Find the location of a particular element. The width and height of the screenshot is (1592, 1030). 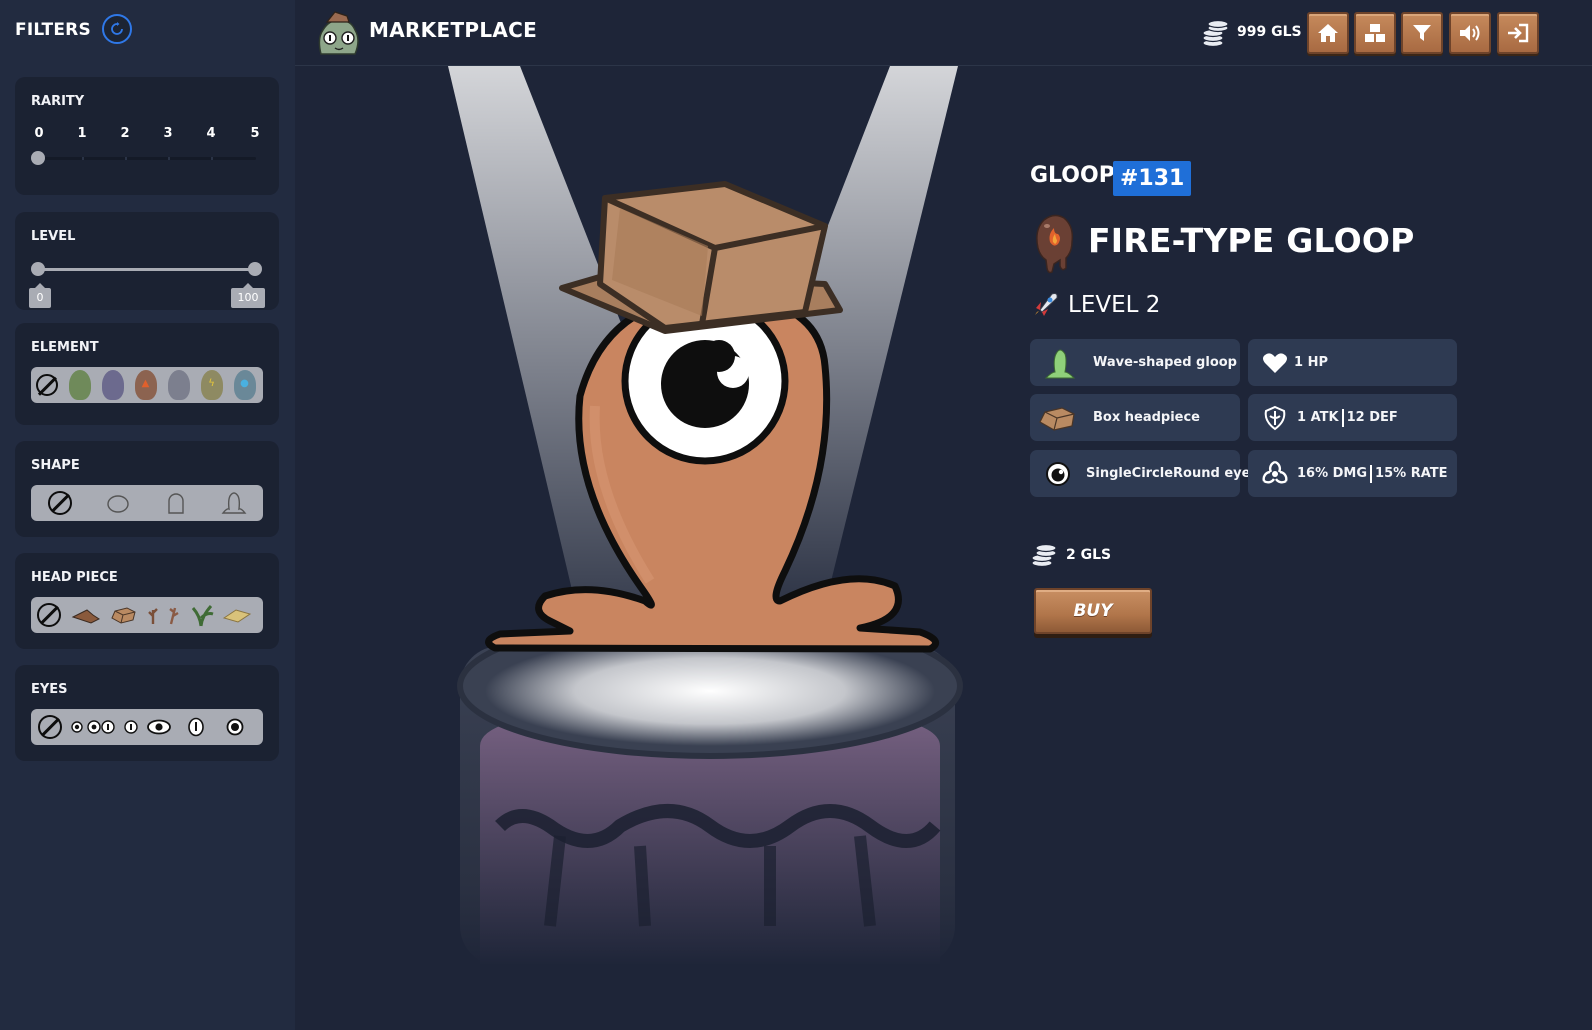

cauldron is located at coordinates (710, 789).